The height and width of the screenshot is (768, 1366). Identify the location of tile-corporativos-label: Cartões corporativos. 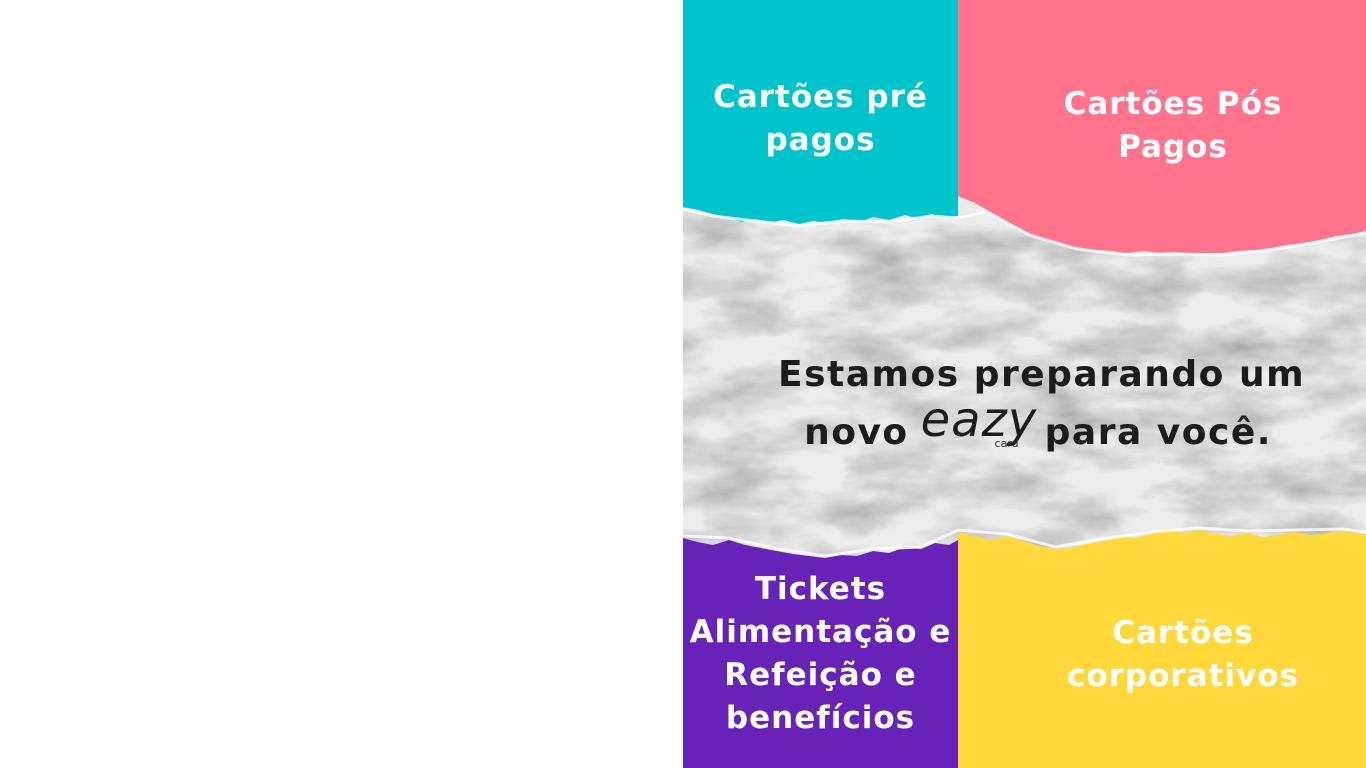
(1183, 654).